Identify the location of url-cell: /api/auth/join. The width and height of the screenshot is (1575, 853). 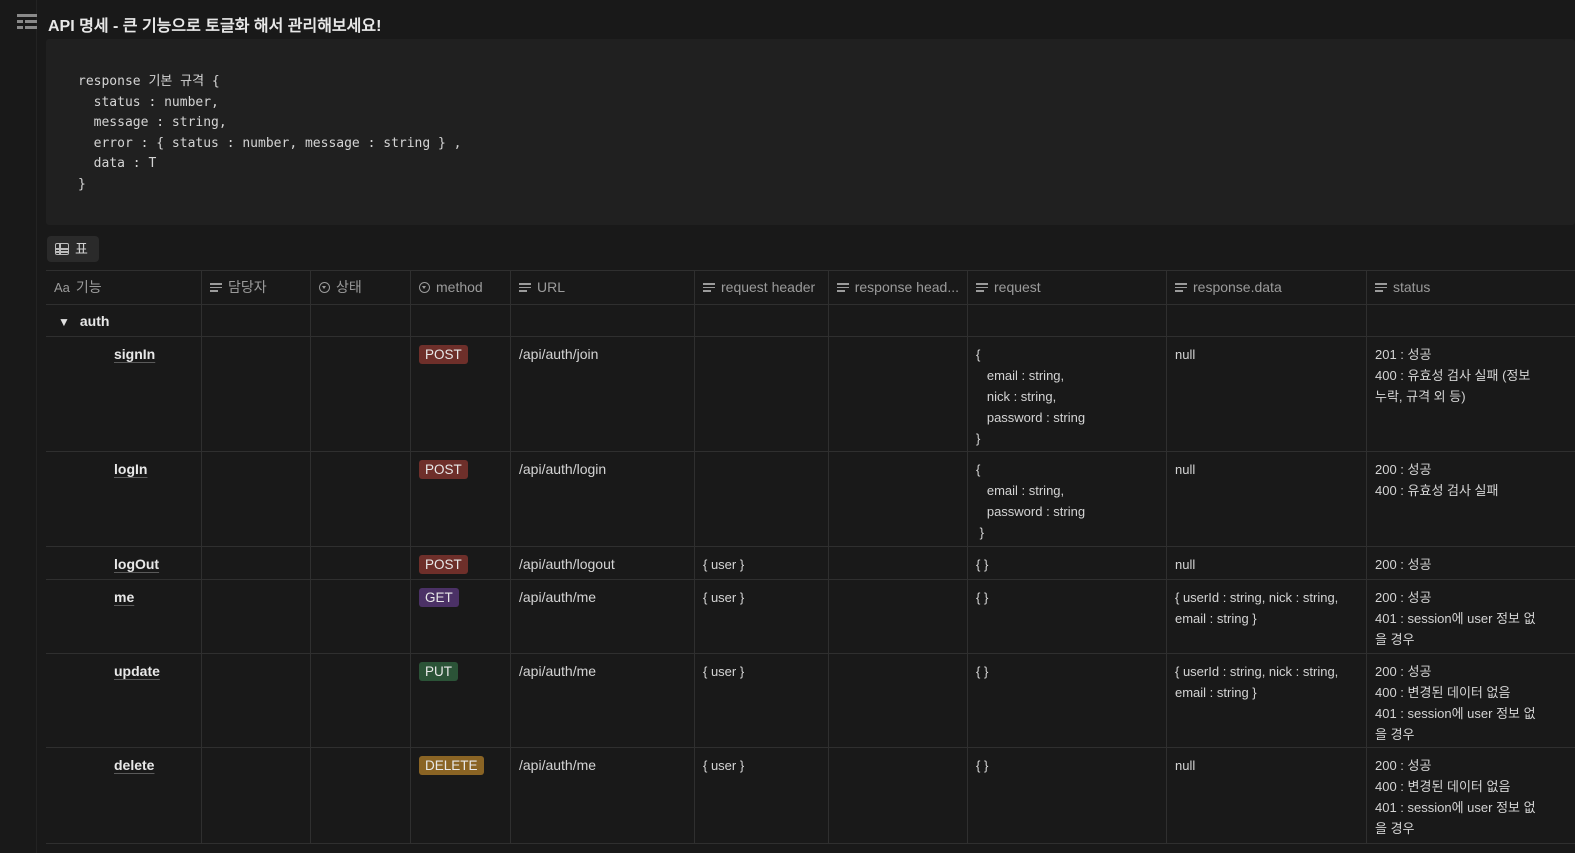
(602, 394).